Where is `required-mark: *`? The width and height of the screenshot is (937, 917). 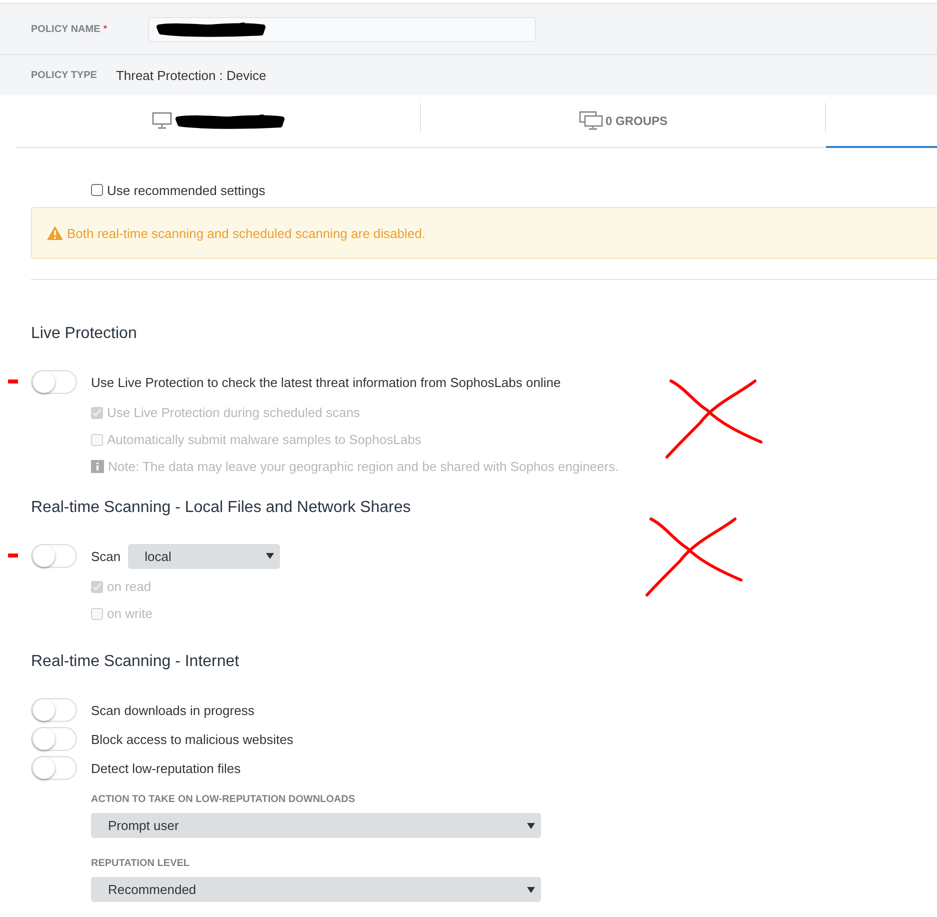
required-mark: * is located at coordinates (105, 29).